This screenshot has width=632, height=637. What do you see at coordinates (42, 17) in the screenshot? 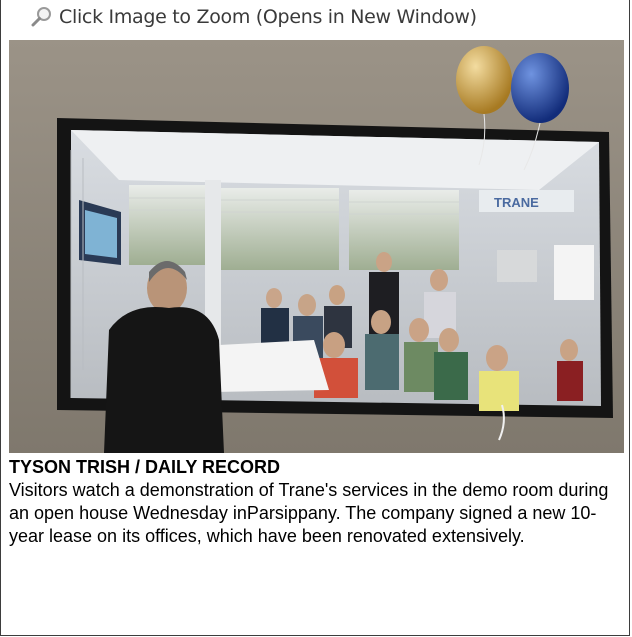
I see `magnifier-icon` at bounding box center [42, 17].